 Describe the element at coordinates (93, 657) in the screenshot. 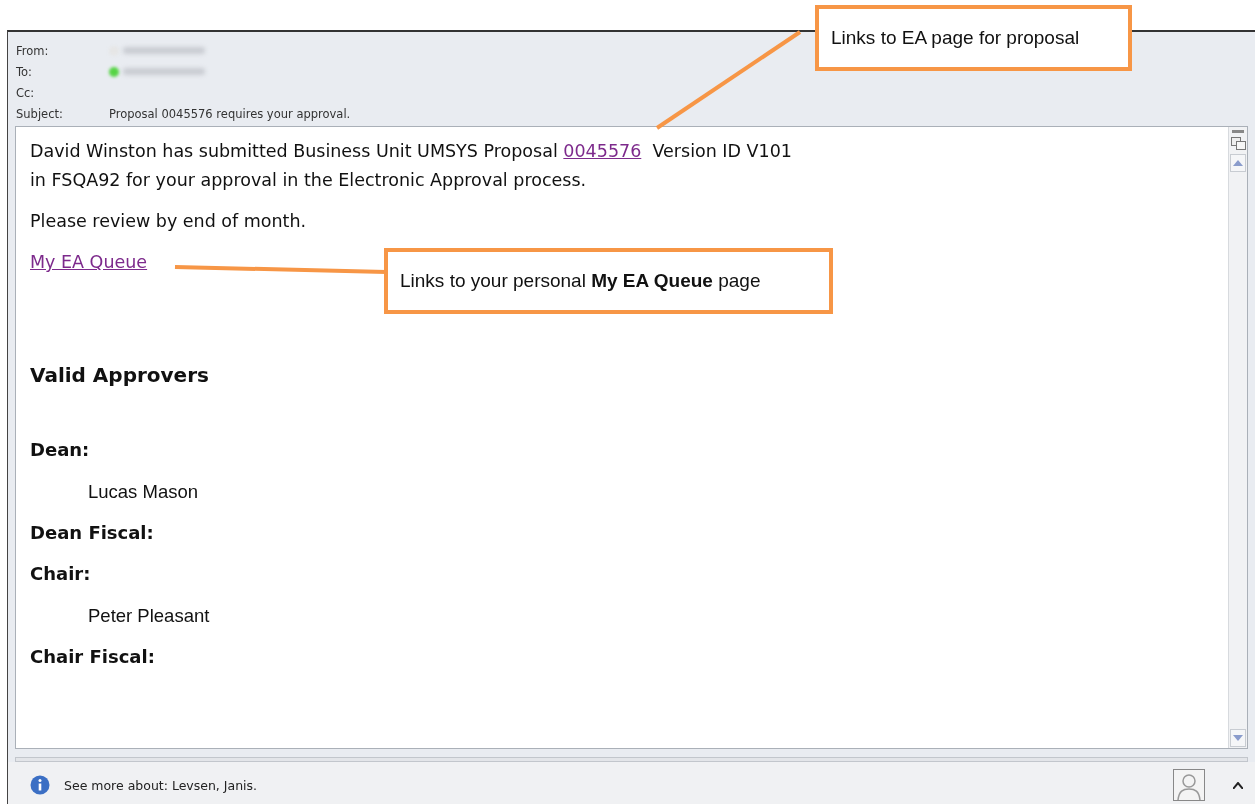

I see `role-label: Chair Fiscal:` at that location.